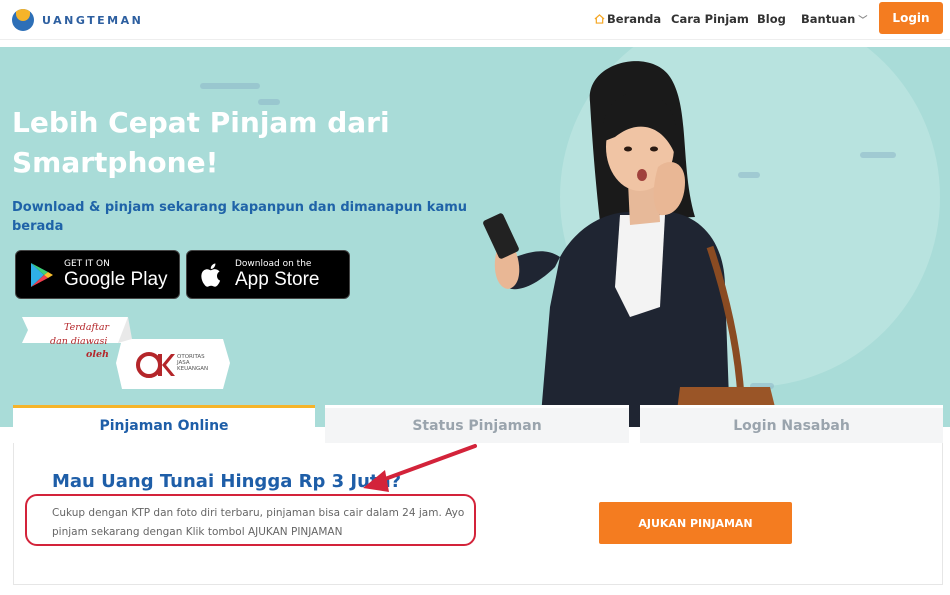 Image resolution: width=950 pixels, height=595 pixels. Describe the element at coordinates (863, 21) in the screenshot. I see `chevron-down-icon: ﹀` at that location.